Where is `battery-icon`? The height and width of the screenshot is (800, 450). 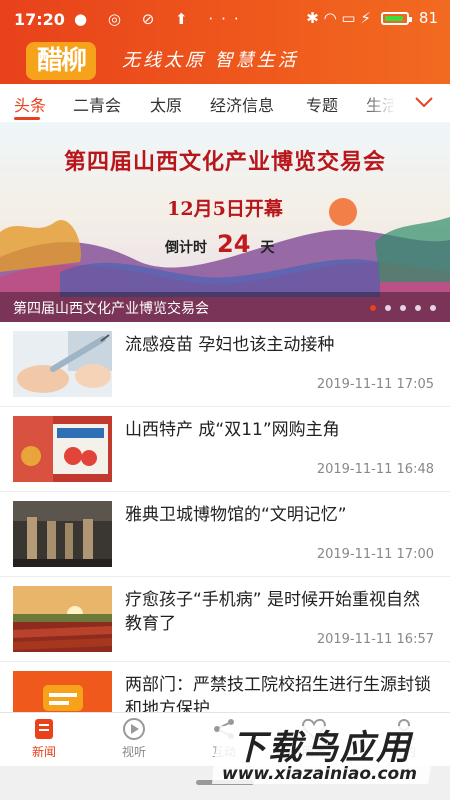 battery-icon is located at coordinates (396, 18).